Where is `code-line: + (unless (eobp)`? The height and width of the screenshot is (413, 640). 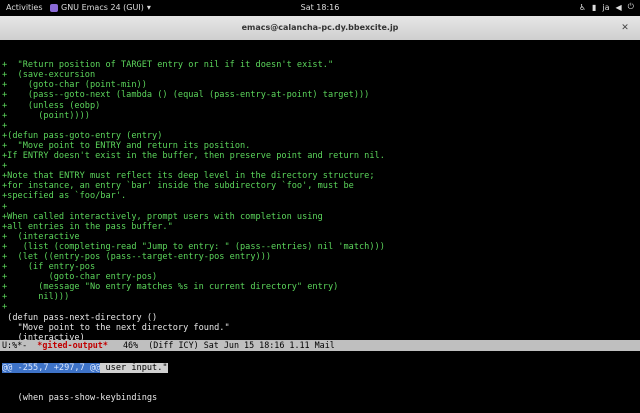
code-line: + (unless (eobp) is located at coordinates (51, 105).